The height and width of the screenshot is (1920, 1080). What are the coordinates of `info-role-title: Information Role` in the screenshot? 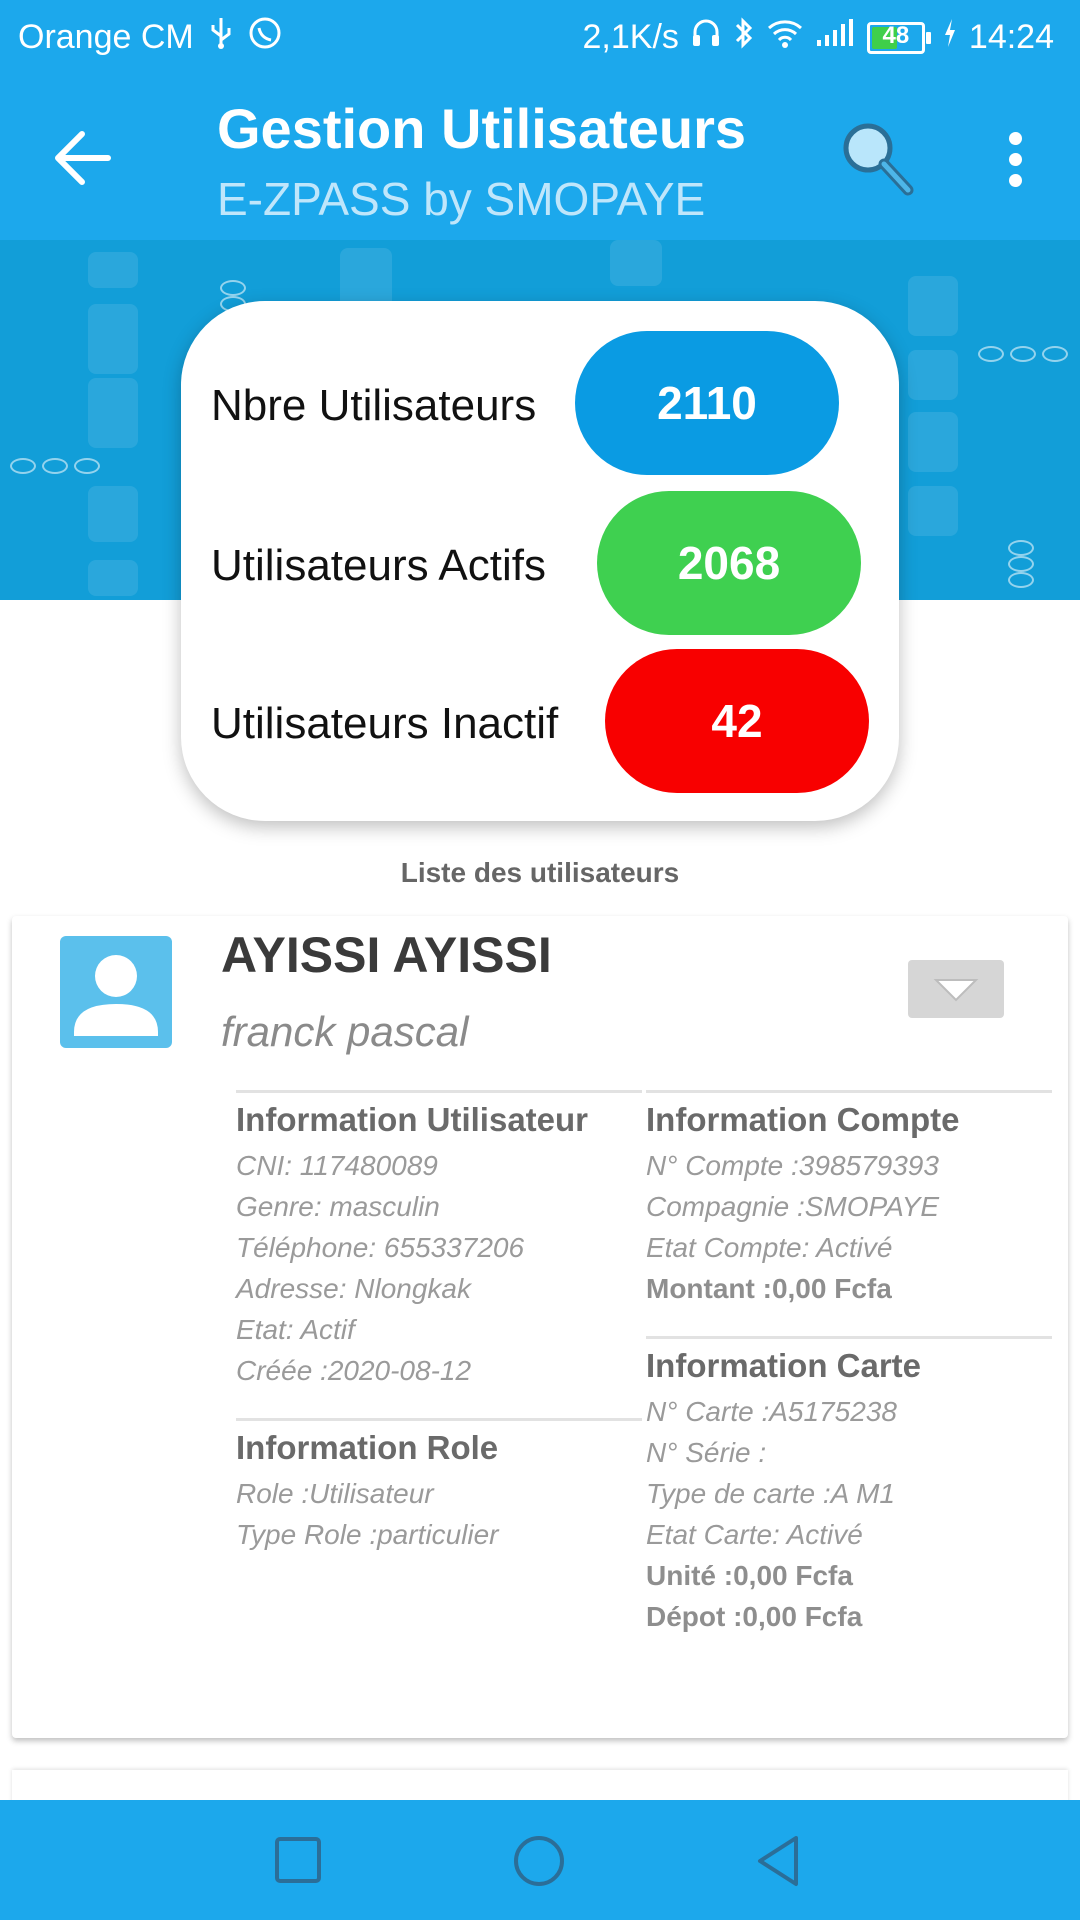 It's located at (367, 1447).